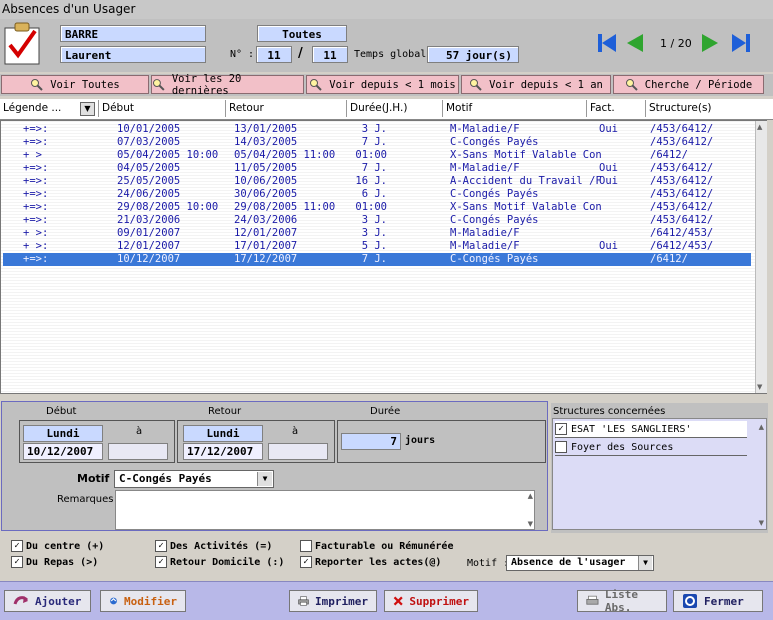  What do you see at coordinates (607, 43) in the screenshot?
I see `first-record-button` at bounding box center [607, 43].